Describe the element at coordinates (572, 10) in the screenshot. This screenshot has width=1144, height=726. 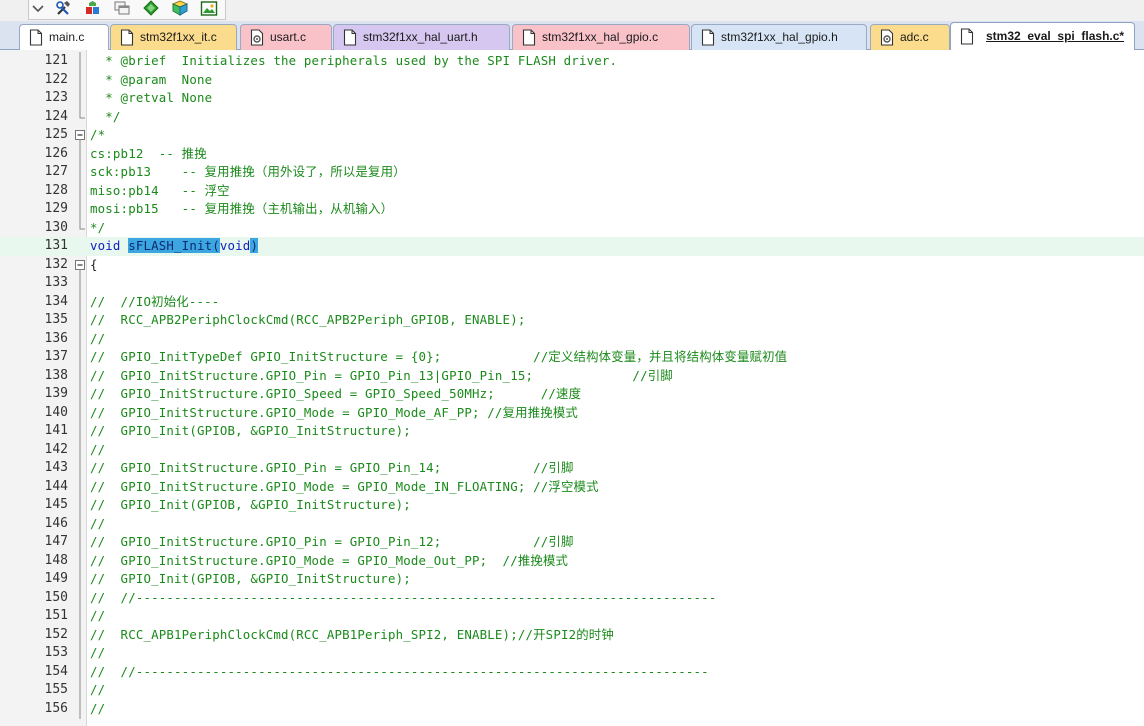
I see `toolbar` at that location.